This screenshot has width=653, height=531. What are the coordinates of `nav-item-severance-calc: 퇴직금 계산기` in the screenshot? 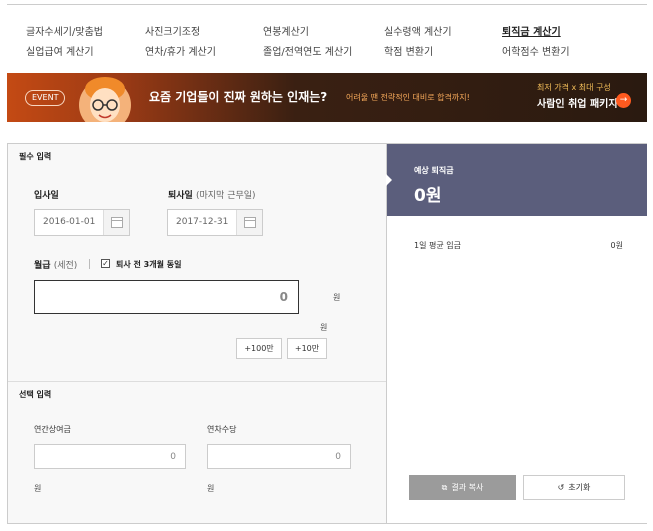 It's located at (531, 30).